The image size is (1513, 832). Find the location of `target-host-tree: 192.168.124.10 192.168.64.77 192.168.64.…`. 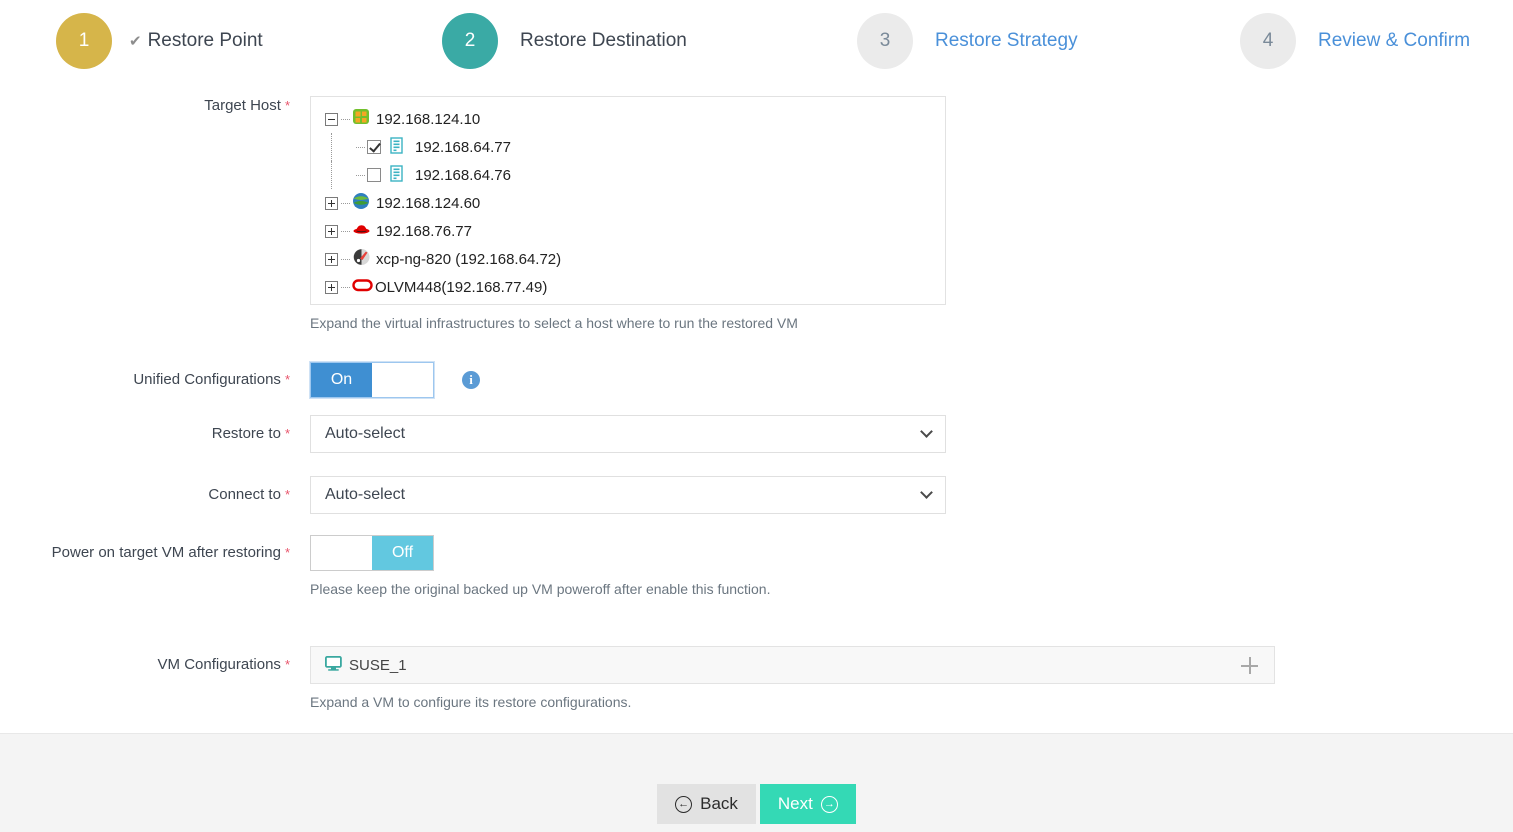

target-host-tree: 192.168.124.10 192.168.64.77 192.168.64.… is located at coordinates (628, 200).